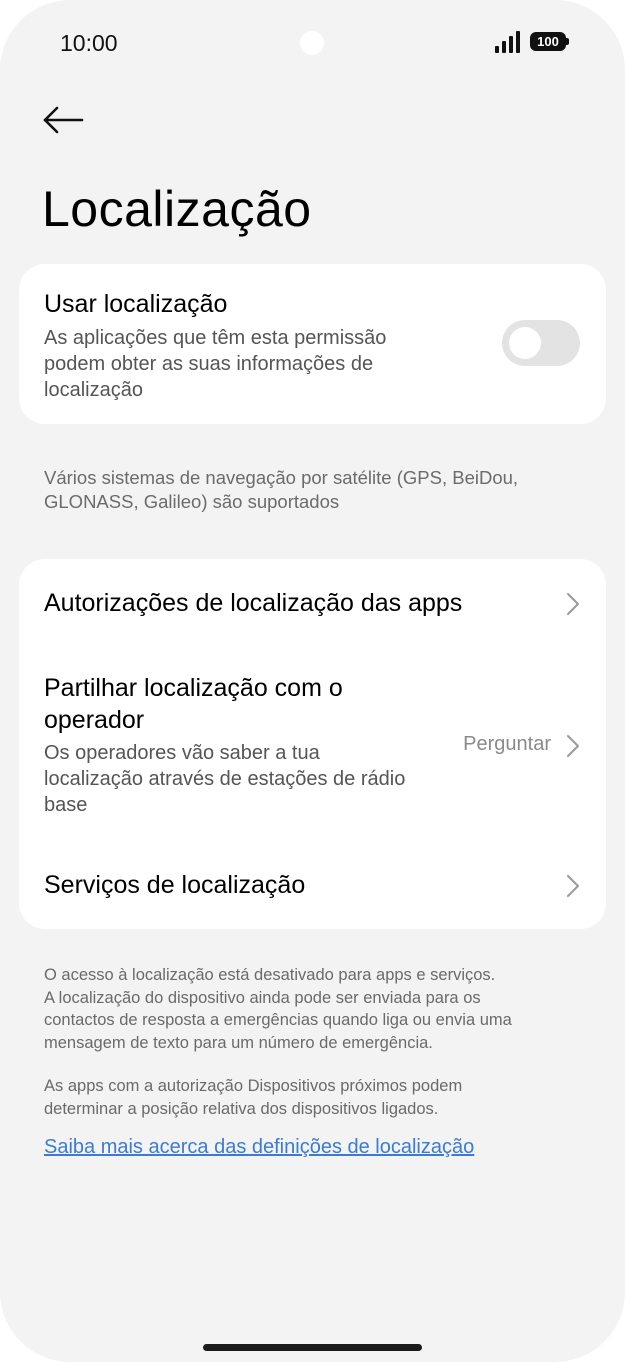 This screenshot has height=1362, width=625. What do you see at coordinates (177, 209) in the screenshot?
I see `page-title: Localização` at bounding box center [177, 209].